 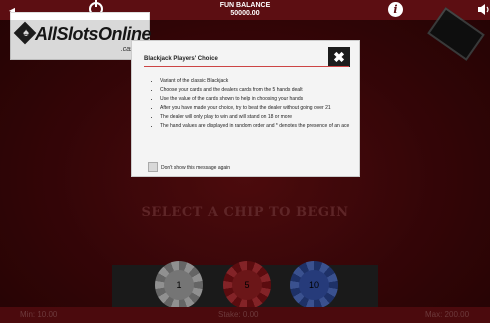 I want to click on balance-display: FUN BALANCE 50000.00, so click(x=245, y=10).